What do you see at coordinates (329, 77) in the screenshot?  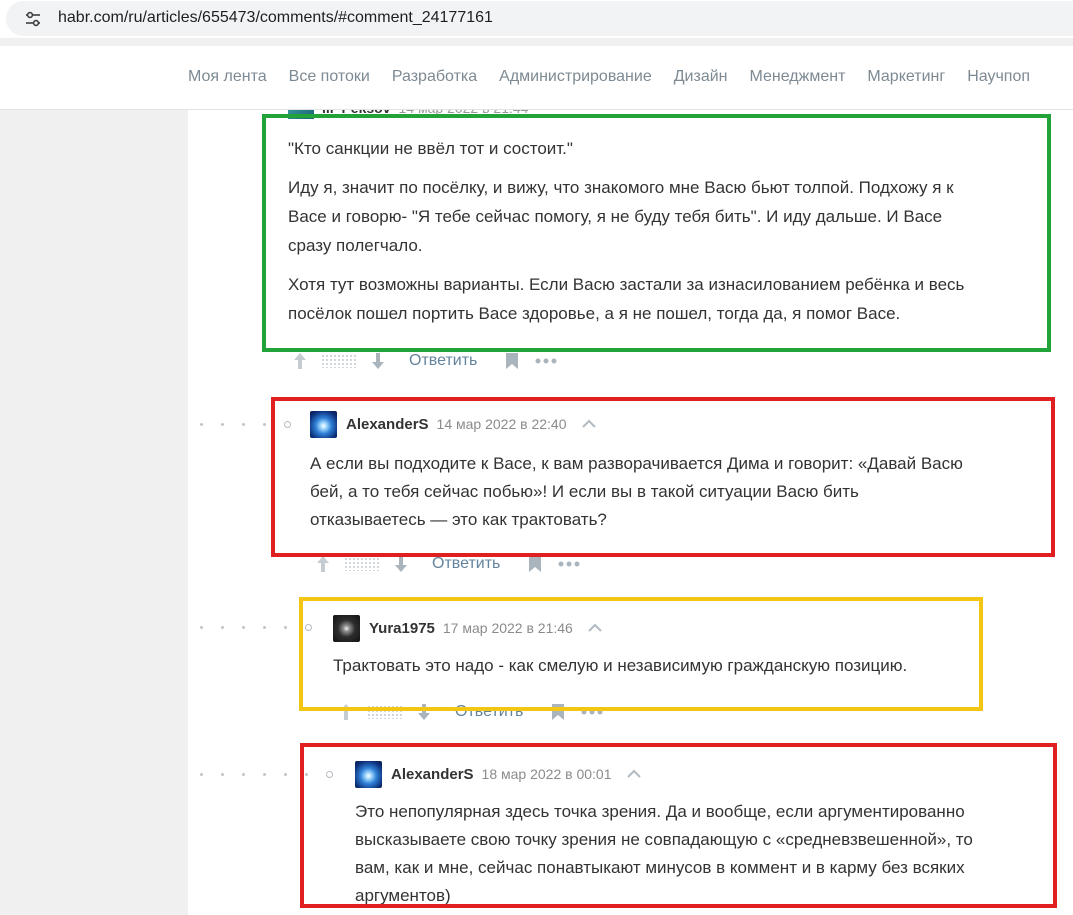 I see `nav-item-all-flows: Все потоки` at bounding box center [329, 77].